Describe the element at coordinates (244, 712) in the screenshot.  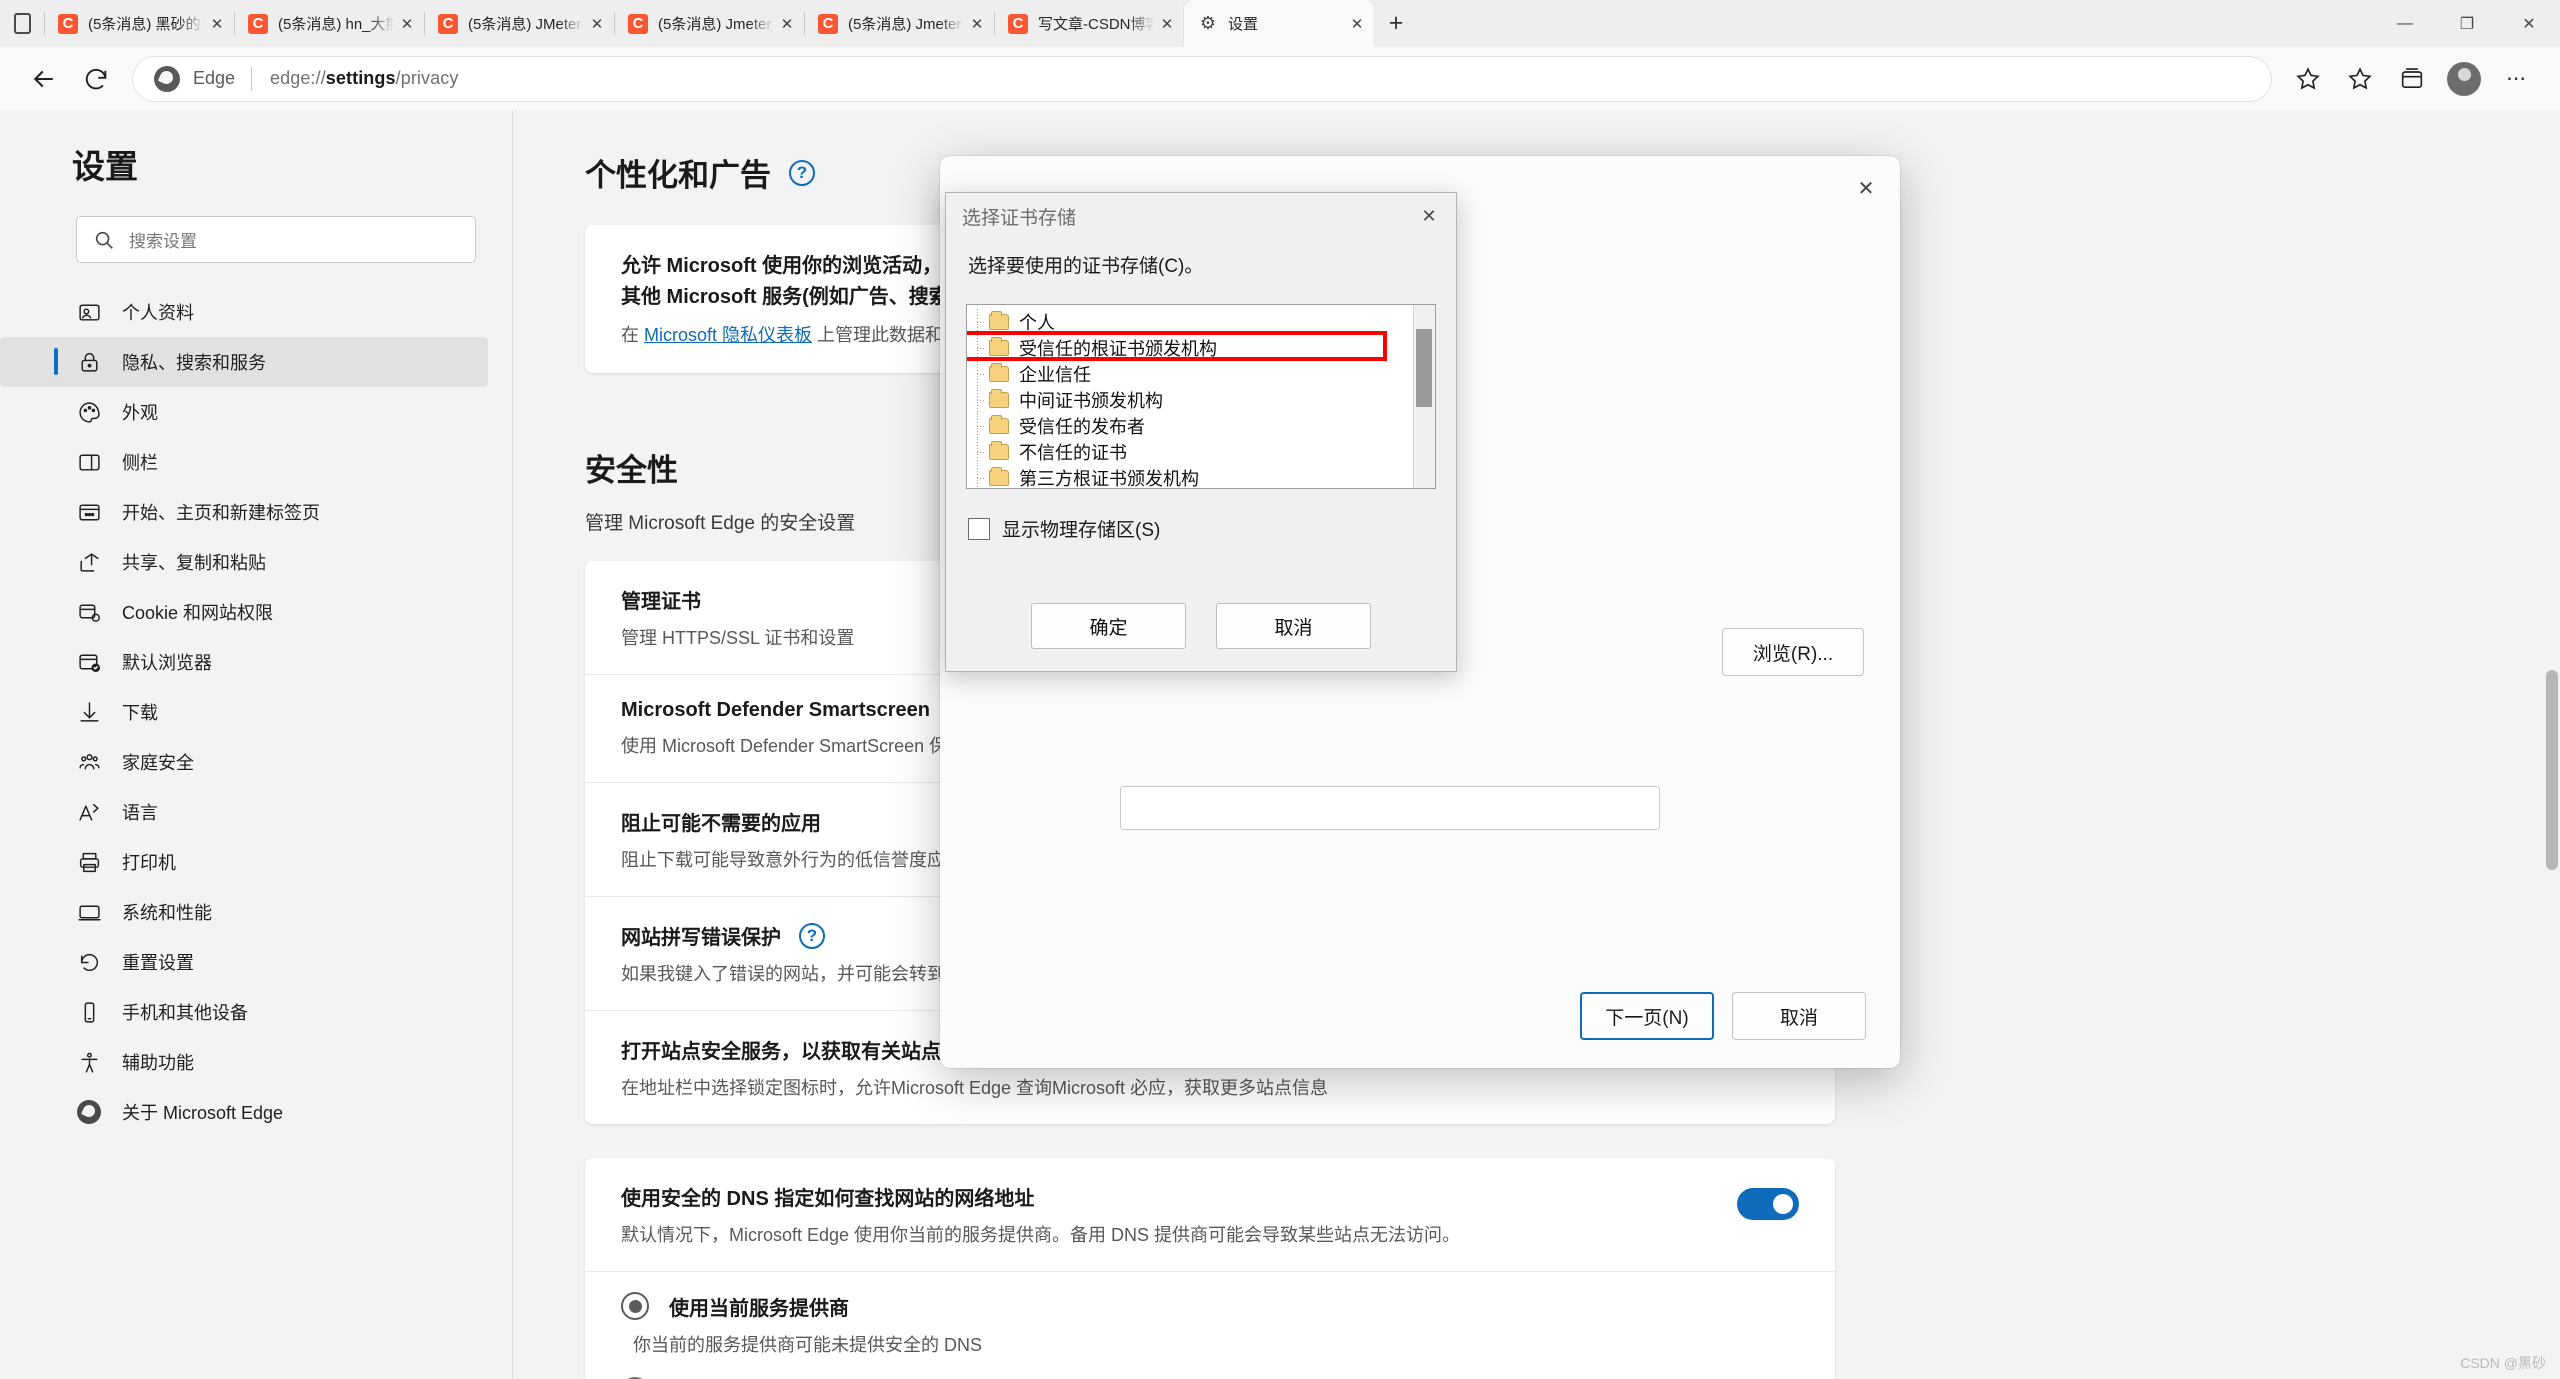
I see `sidebar-item-8: 下载` at that location.